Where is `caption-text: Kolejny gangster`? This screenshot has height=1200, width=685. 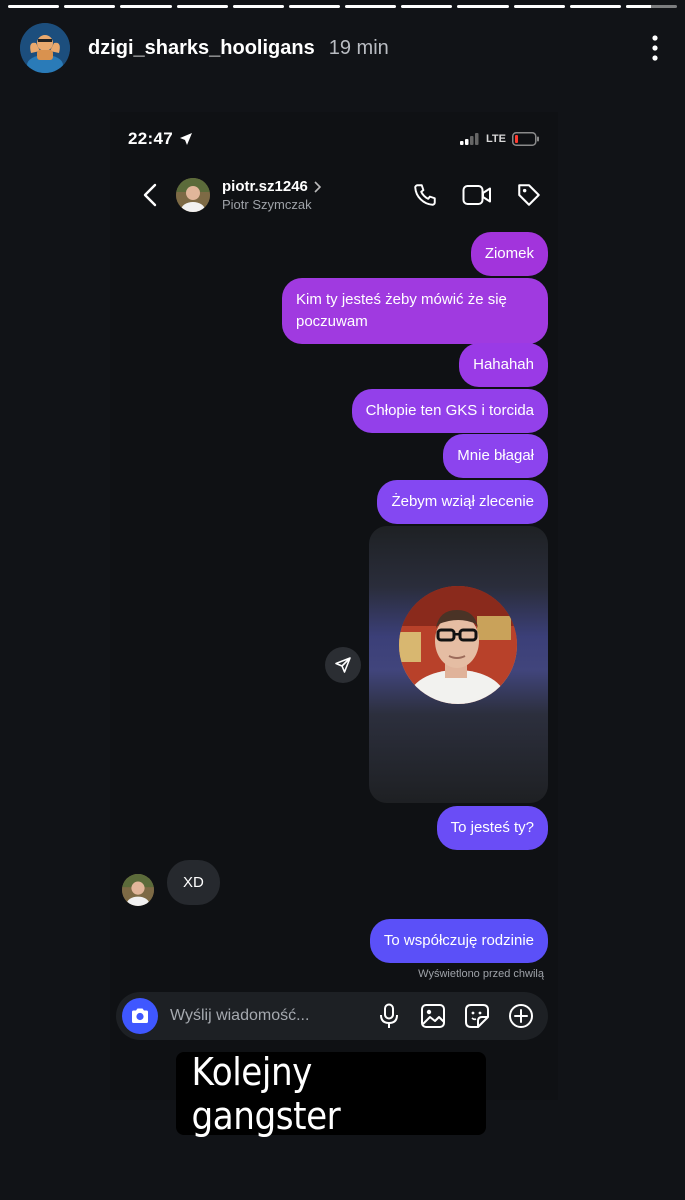 caption-text: Kolejny gangster is located at coordinates (266, 1093).